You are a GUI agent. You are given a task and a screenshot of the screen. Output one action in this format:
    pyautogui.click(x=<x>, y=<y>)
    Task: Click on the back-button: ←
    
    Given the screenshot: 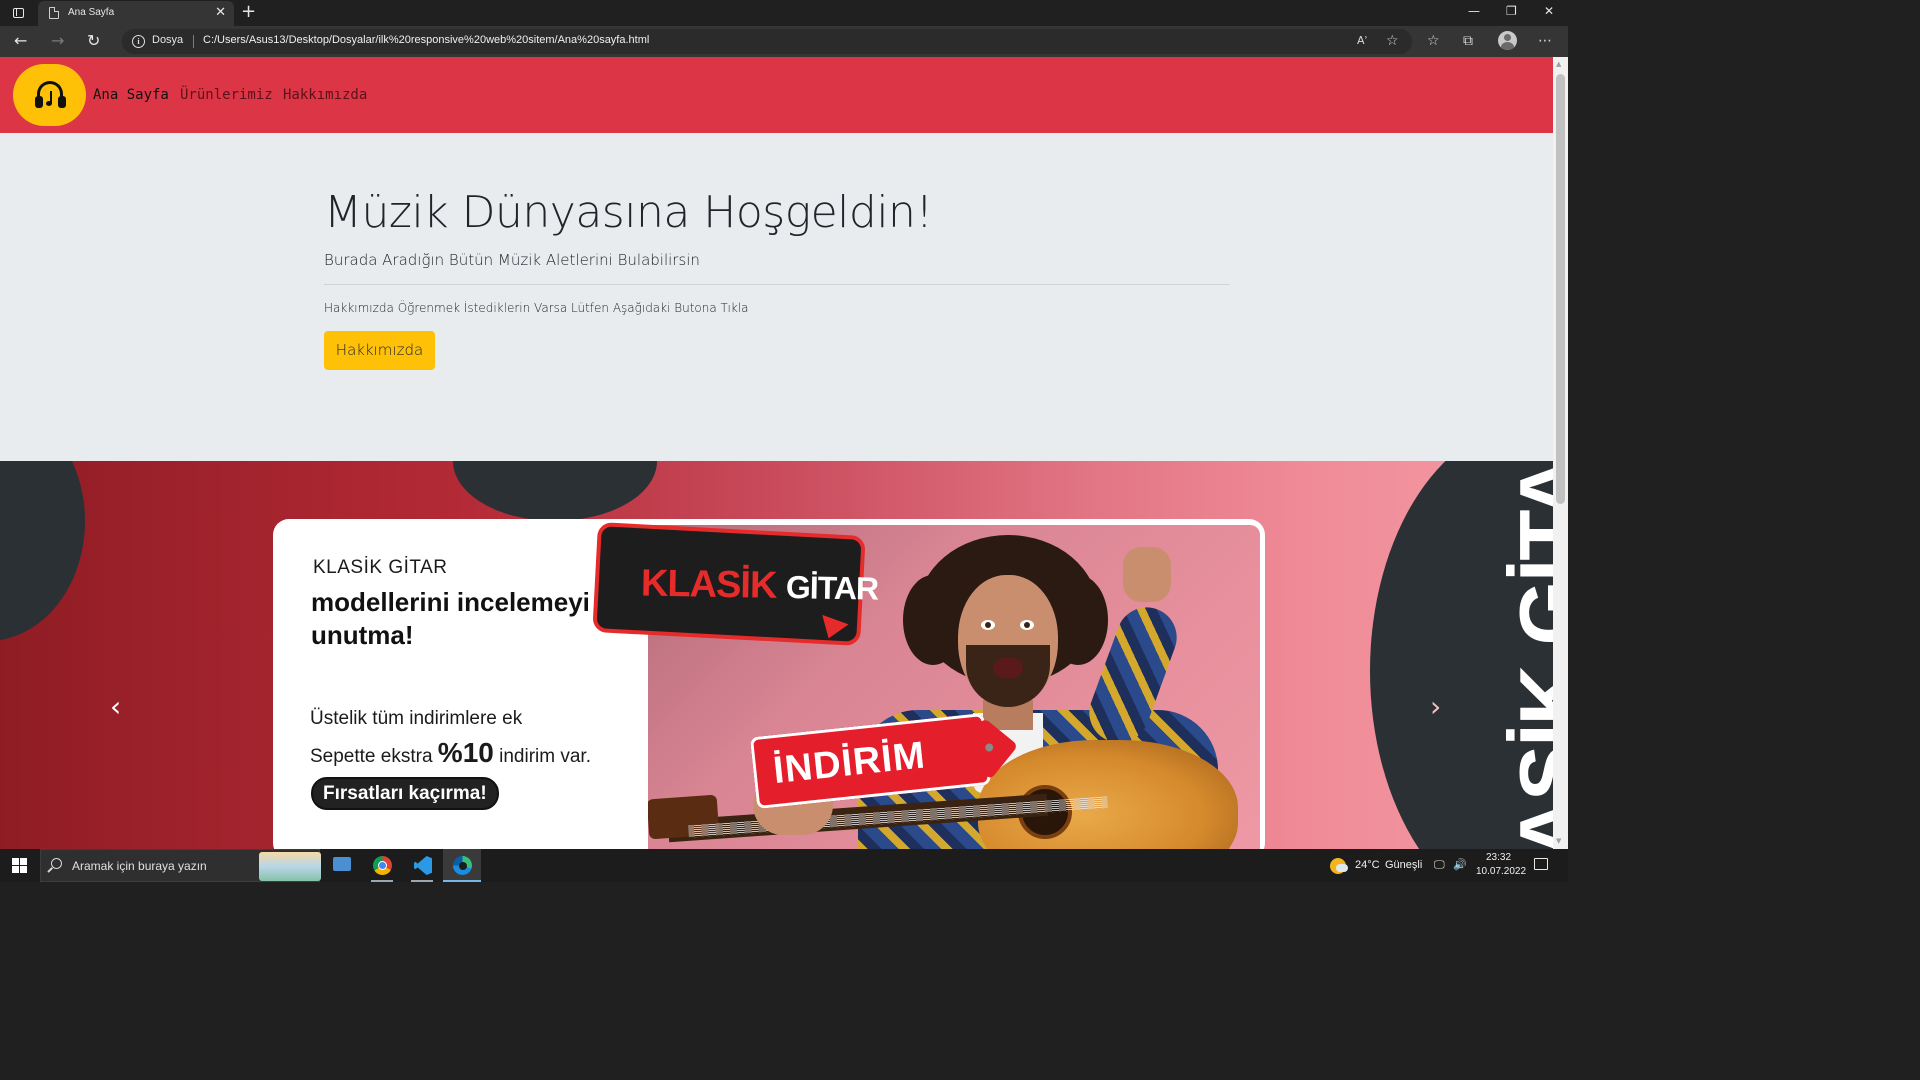 What is the action you would take?
    pyautogui.click(x=20, y=41)
    